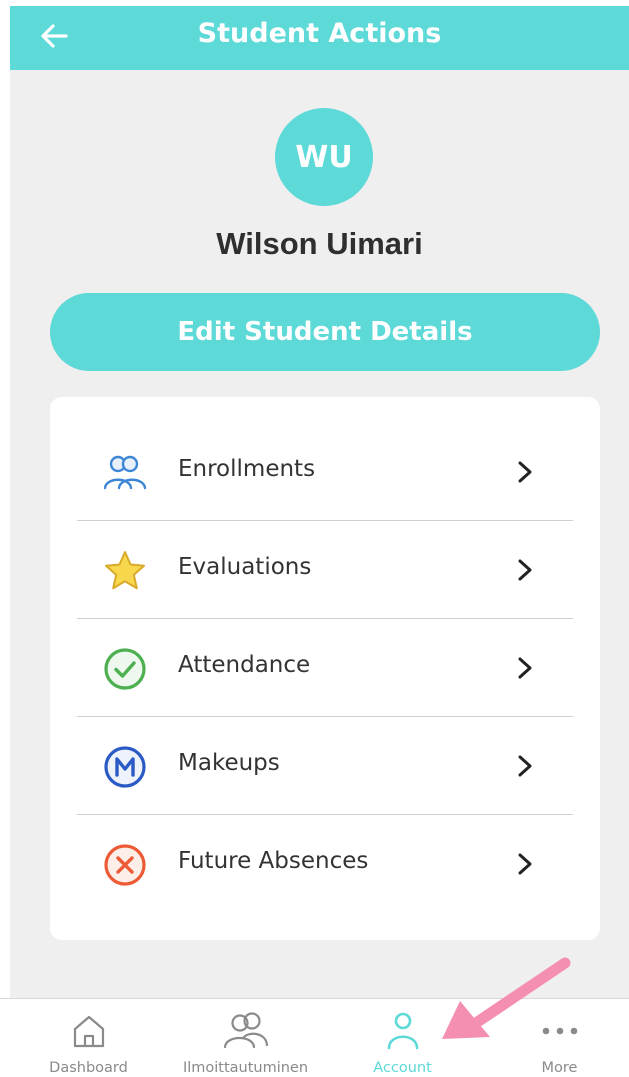  I want to click on check-circle-icon, so click(125, 669).